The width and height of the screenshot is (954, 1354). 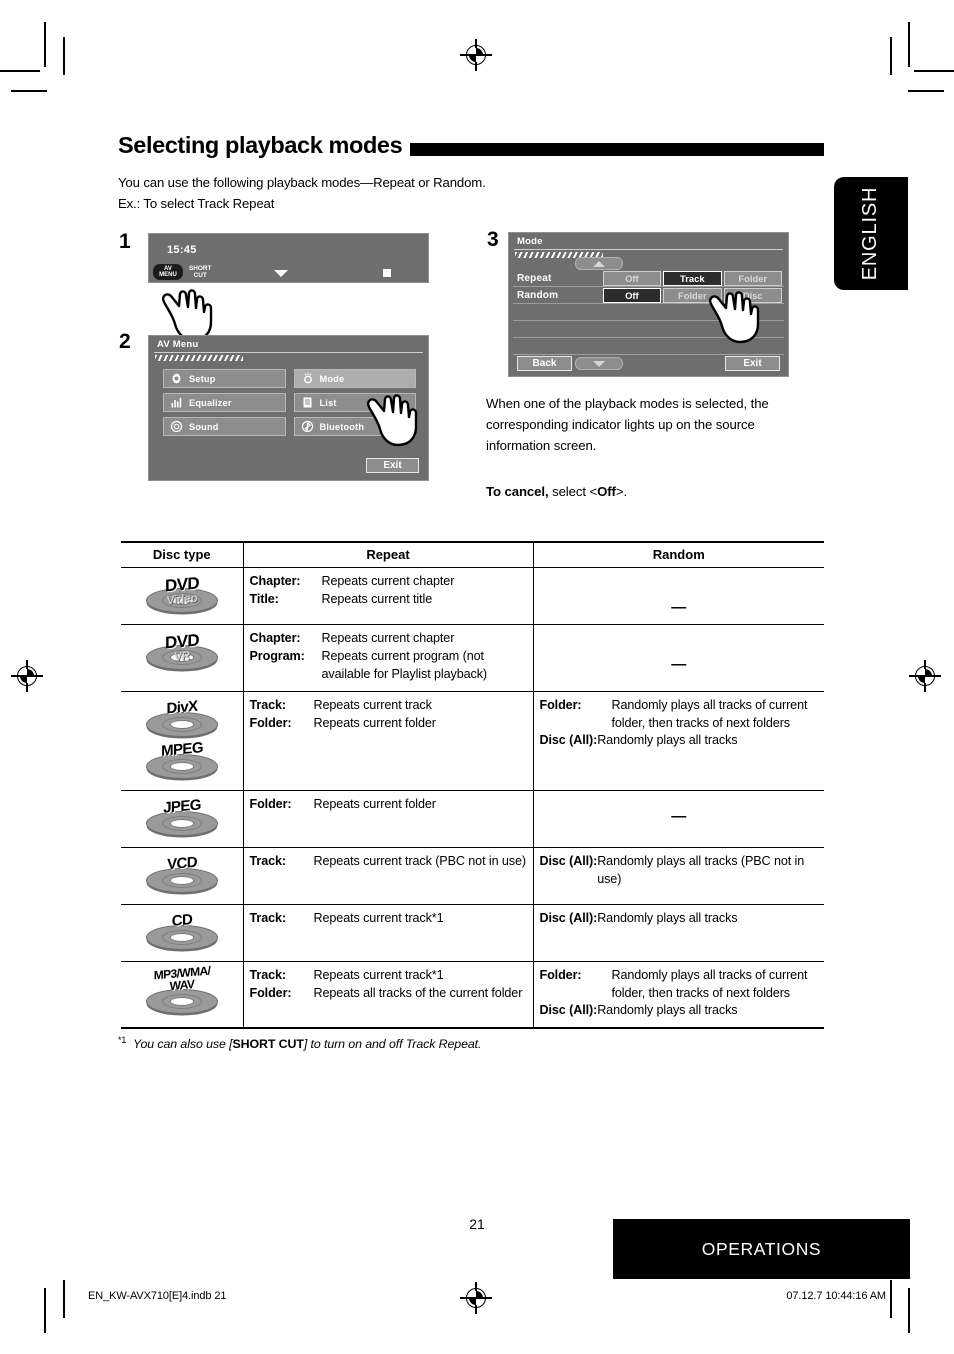 What do you see at coordinates (260, 145) in the screenshot?
I see `page-title: Selecting playback modes` at bounding box center [260, 145].